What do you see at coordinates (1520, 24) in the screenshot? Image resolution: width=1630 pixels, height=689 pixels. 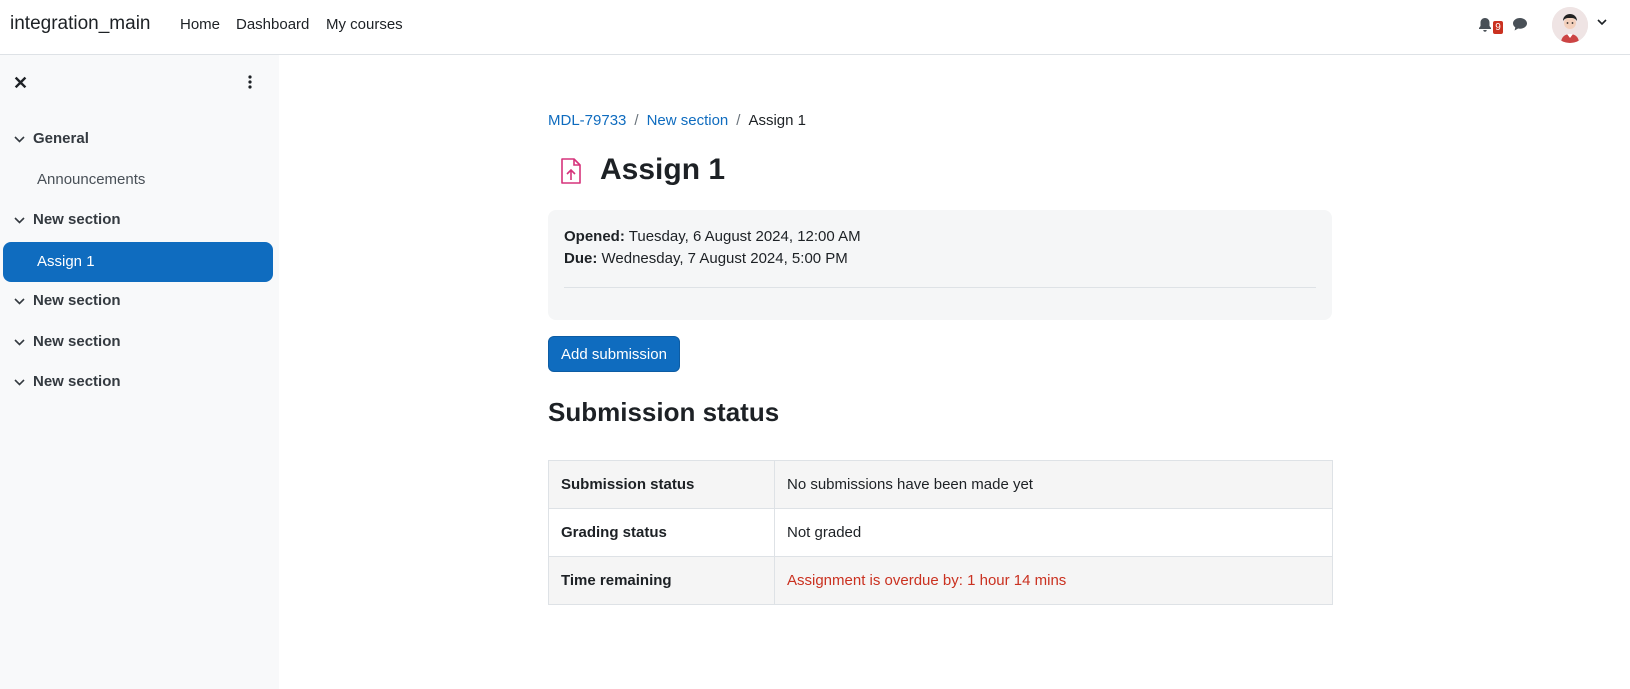 I see `message-icon` at bounding box center [1520, 24].